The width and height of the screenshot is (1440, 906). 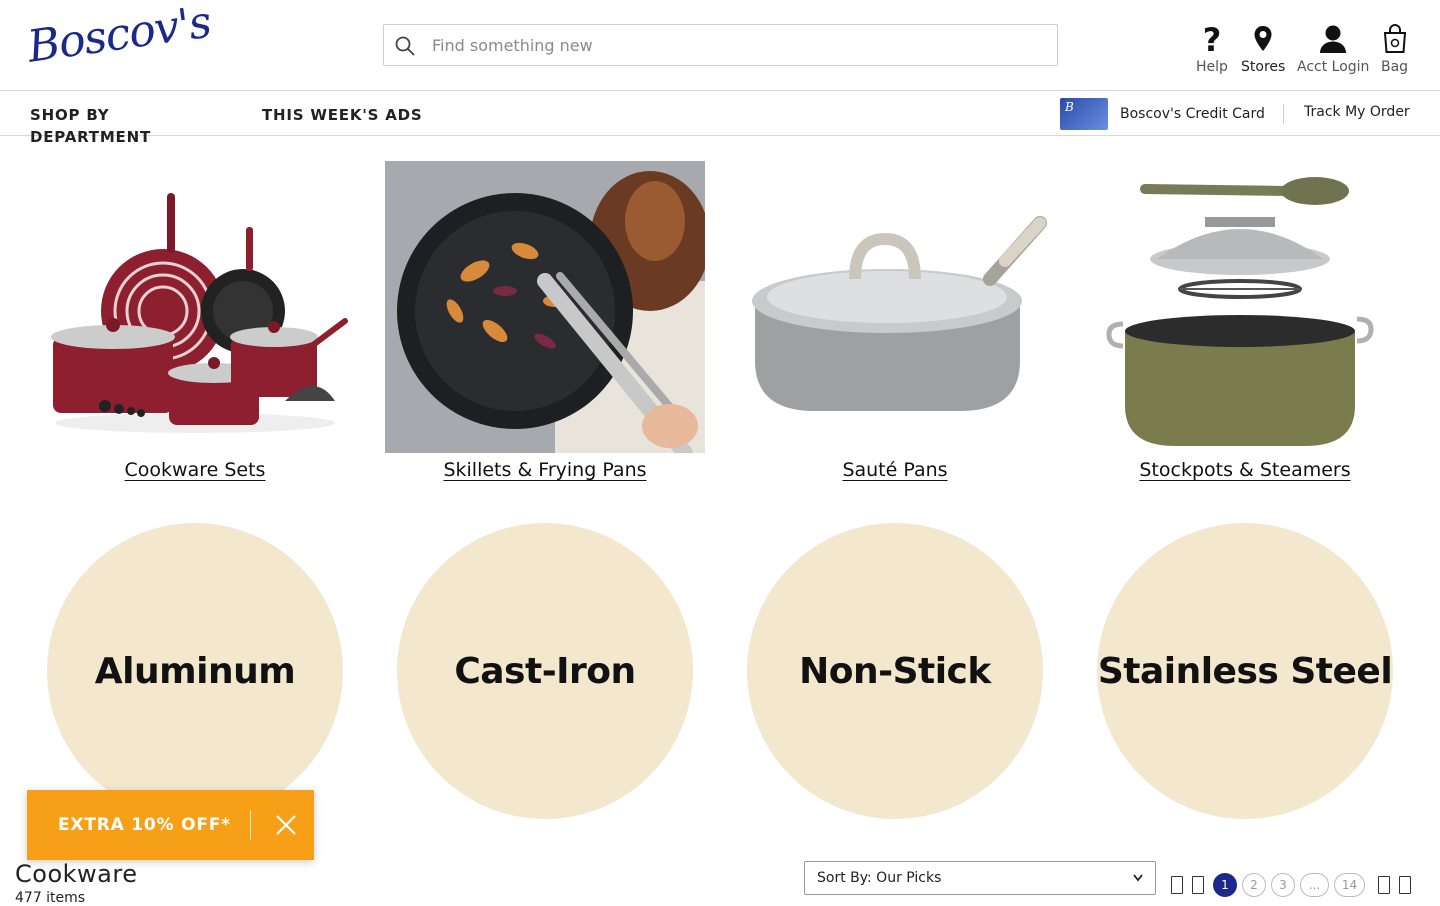 I want to click on nav-divider, so click(x=1283, y=114).